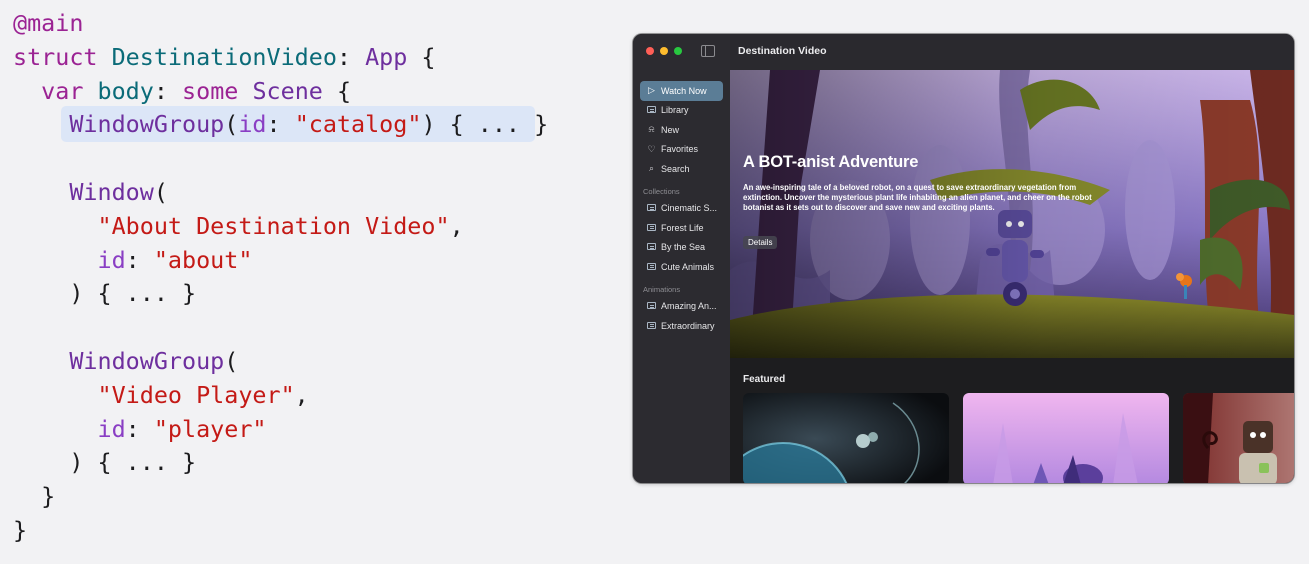 This screenshot has height=564, width=1309. What do you see at coordinates (670, 129) in the screenshot?
I see `sidebar-item-label: New` at bounding box center [670, 129].